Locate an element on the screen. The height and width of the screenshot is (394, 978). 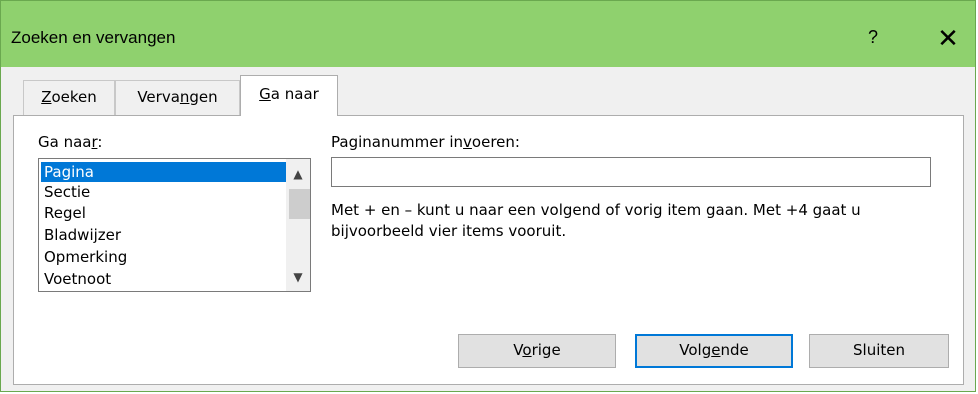
button-label: Volg is located at coordinates (695, 350).